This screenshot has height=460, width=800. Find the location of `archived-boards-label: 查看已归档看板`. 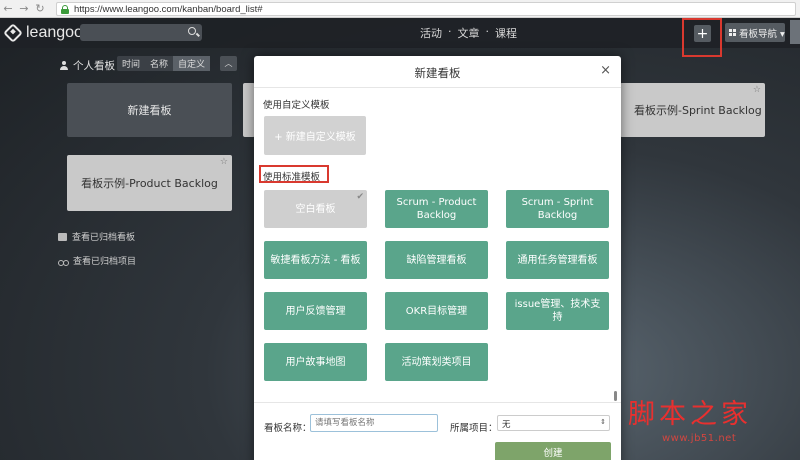

archived-boards-label: 查看已归档看板 is located at coordinates (104, 238).